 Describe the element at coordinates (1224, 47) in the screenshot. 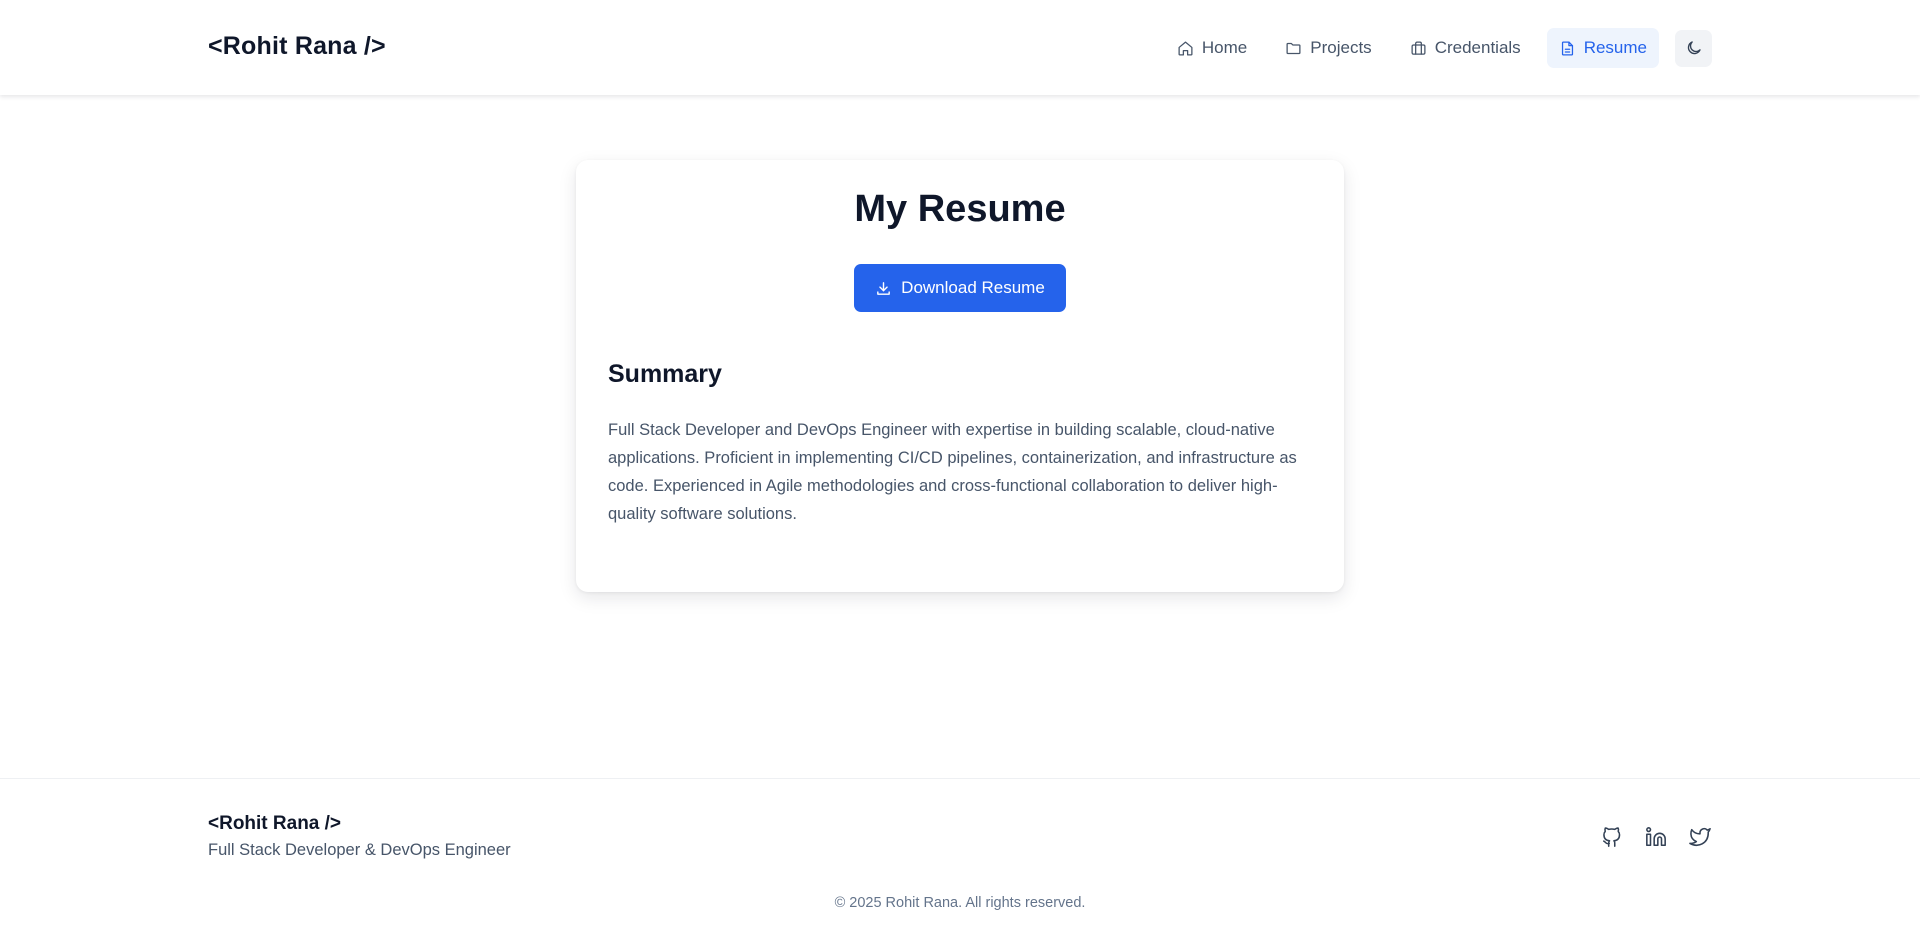

I see `nav-item-label: Home` at that location.